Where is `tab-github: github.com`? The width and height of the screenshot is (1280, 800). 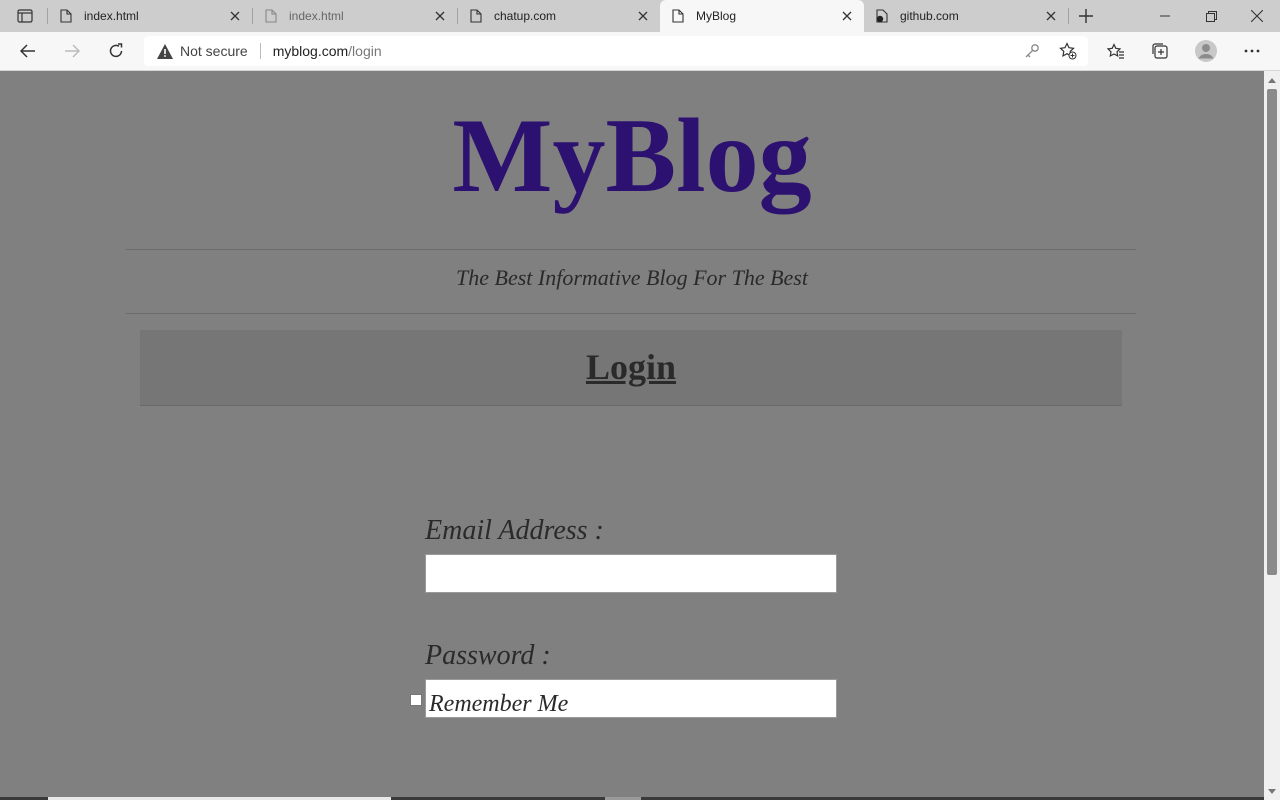
tab-github: github.com is located at coordinates (966, 16).